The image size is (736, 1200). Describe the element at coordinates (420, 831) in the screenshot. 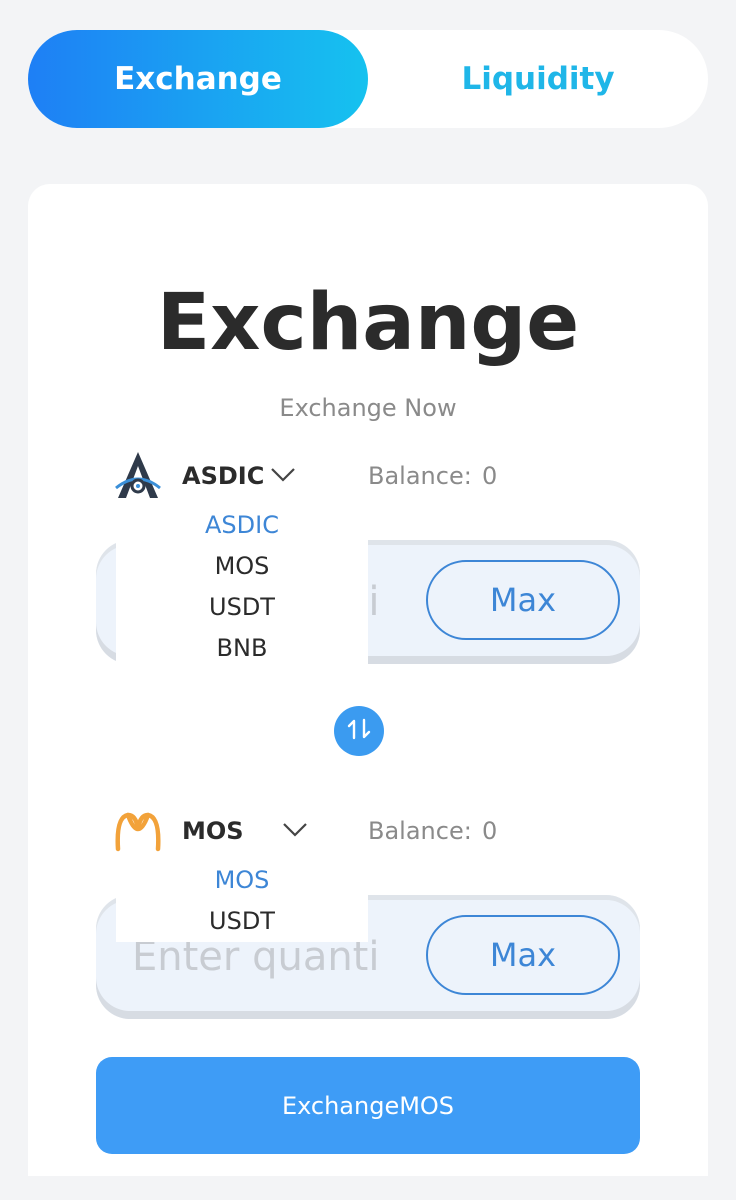

I see `to-balance-label: Balance:` at that location.